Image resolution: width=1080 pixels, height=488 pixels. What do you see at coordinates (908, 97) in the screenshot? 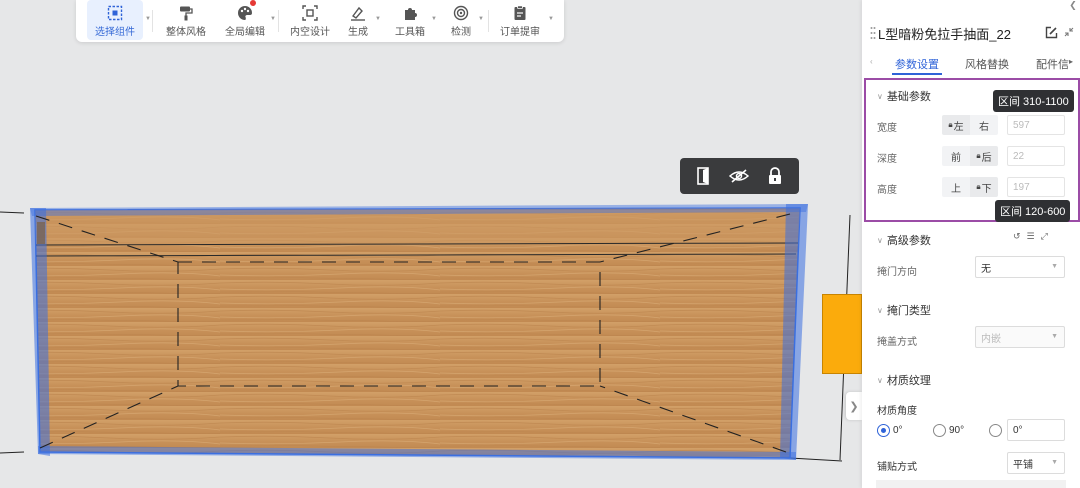
I see `section-title: 基础参数` at bounding box center [908, 97].